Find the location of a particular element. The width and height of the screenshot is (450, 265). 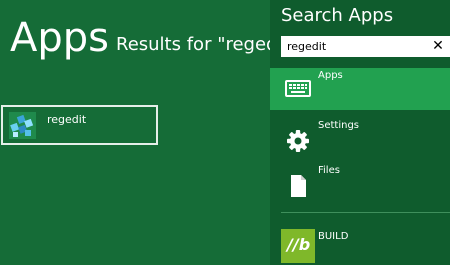

scope-label-files: Files is located at coordinates (329, 170).